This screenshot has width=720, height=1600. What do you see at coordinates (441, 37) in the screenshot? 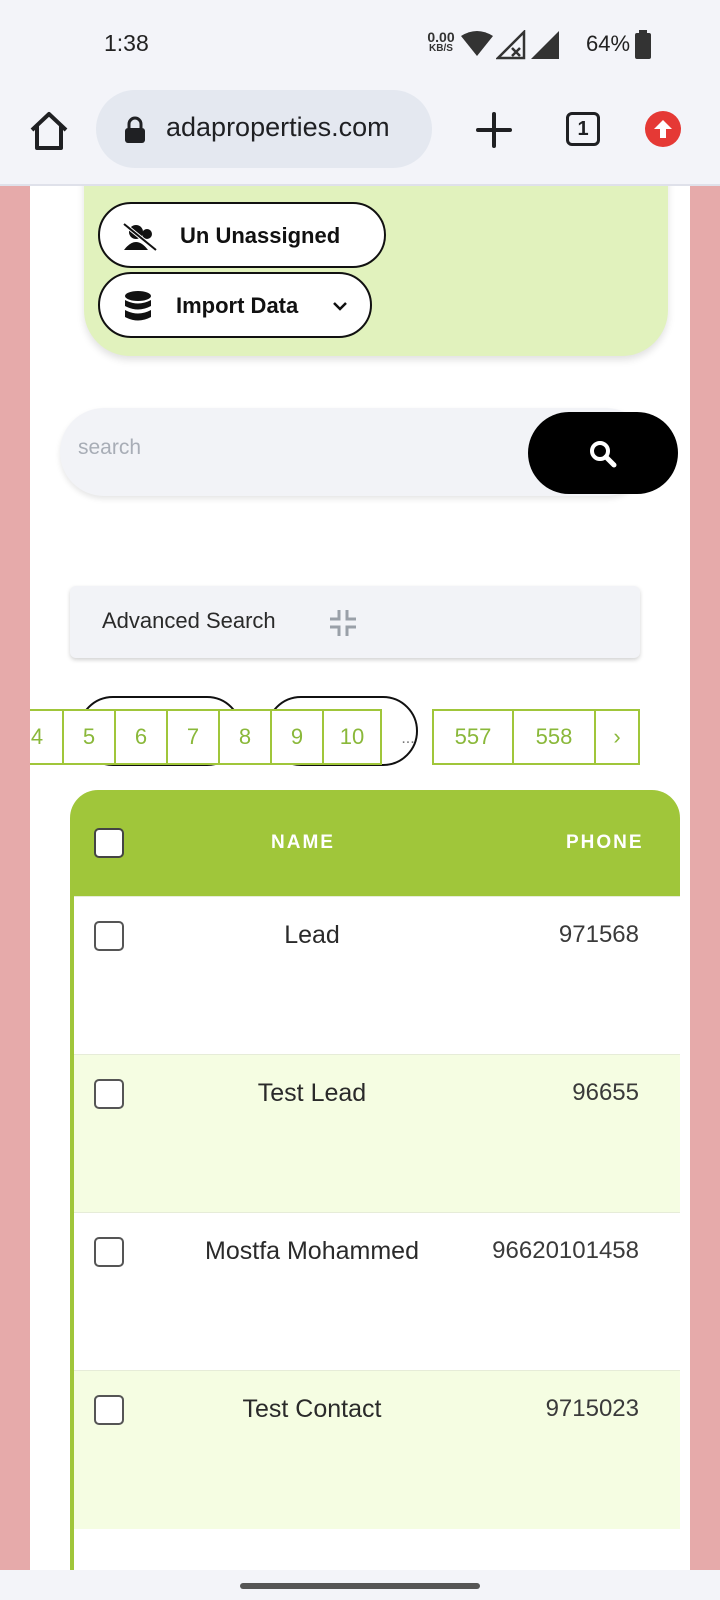
I see `net-speed-value: 0.00` at bounding box center [441, 37].